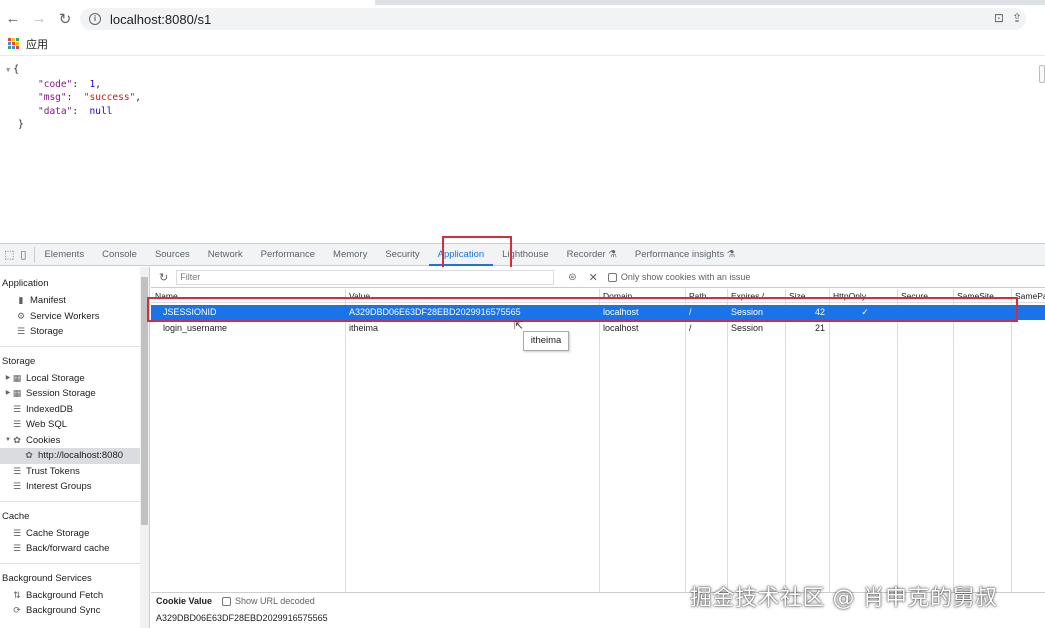 The image size is (1045, 628). Describe the element at coordinates (39, 19) in the screenshot. I see `forward-button: →` at that location.